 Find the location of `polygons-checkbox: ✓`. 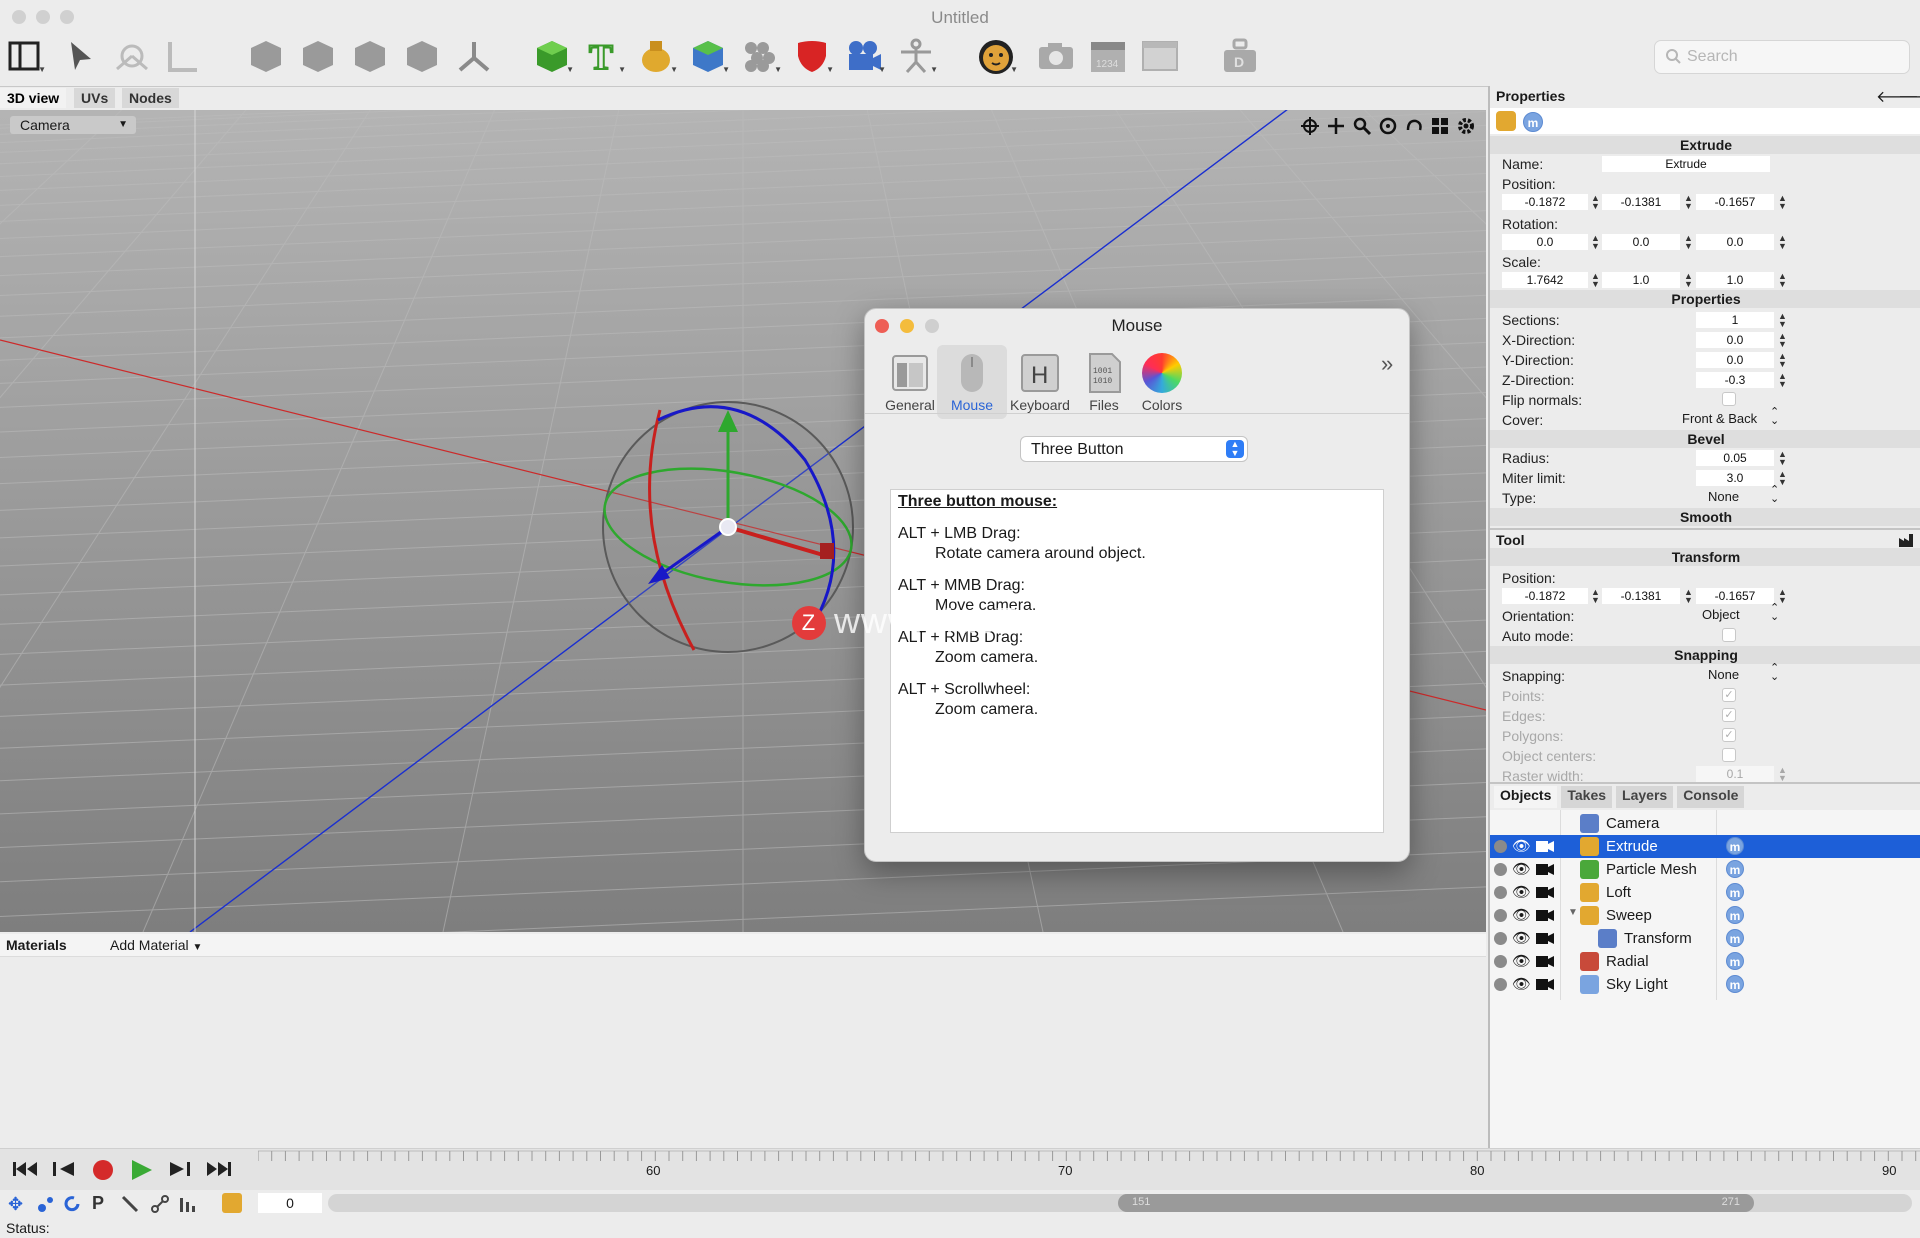

polygons-checkbox: ✓ is located at coordinates (1729, 735).